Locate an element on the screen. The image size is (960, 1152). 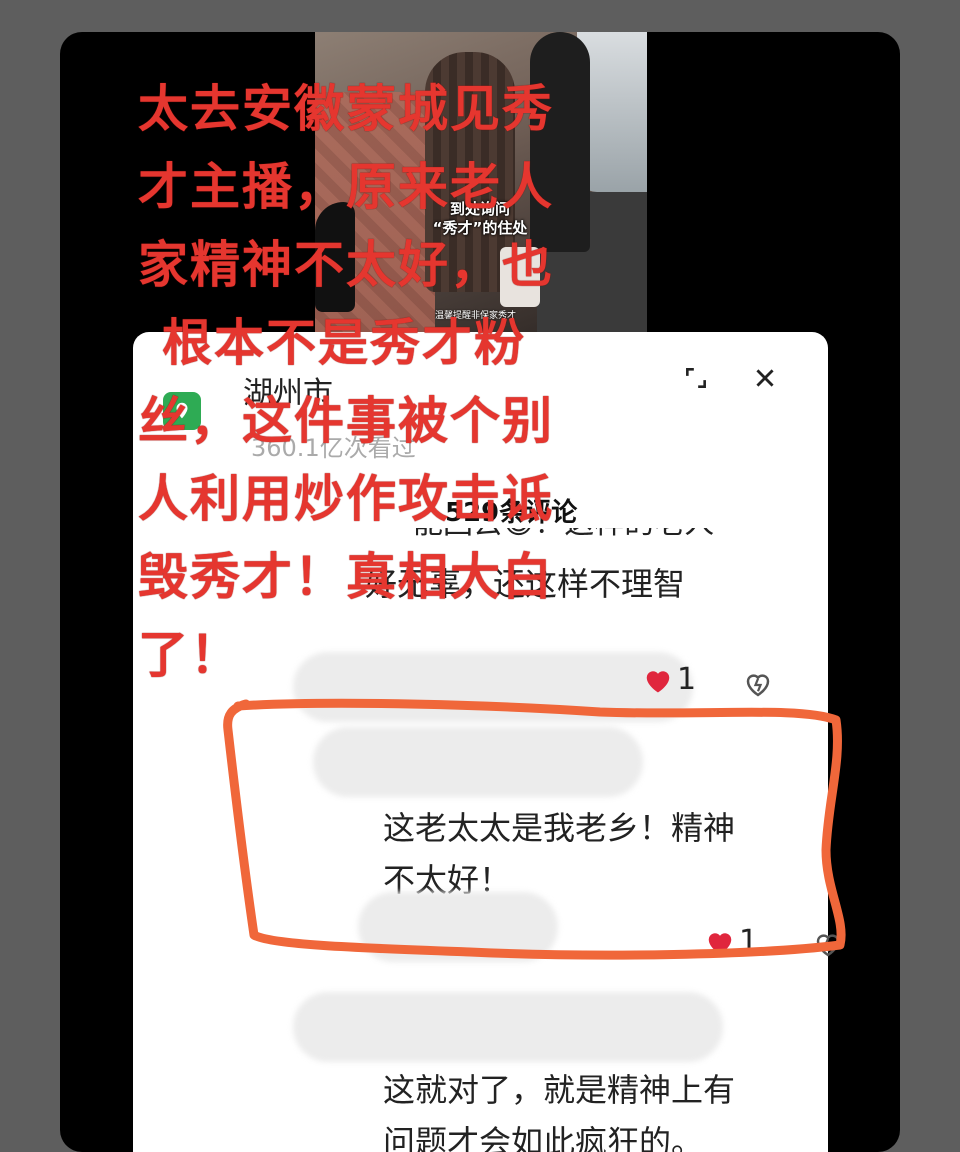
comment-text: 好无辜，还这样不理智 is located at coordinates (525, 584).